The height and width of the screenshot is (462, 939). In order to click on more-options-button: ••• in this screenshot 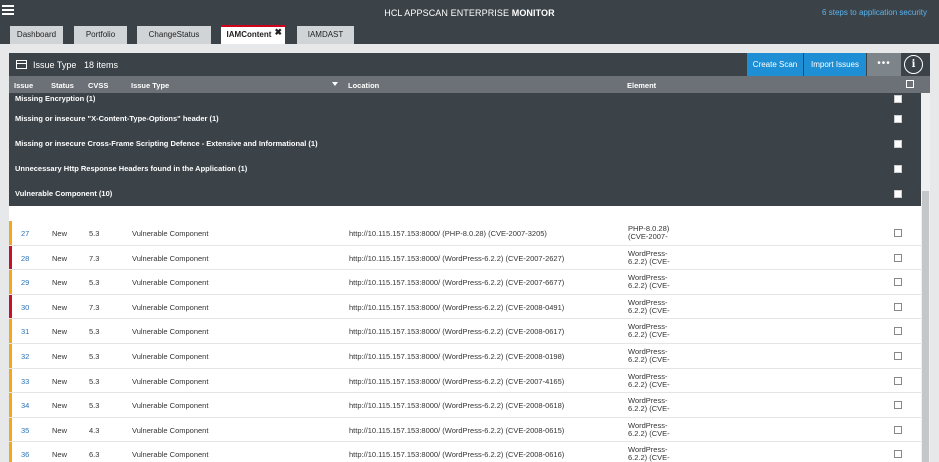, I will do `click(884, 64)`.